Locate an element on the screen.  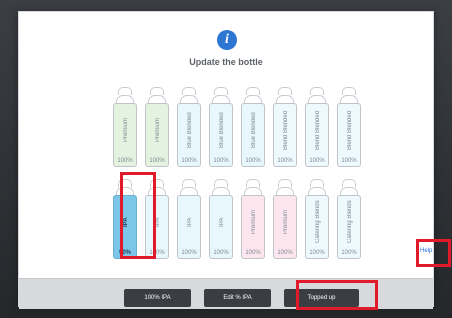
edit-ipa-button: Edit % IPA is located at coordinates (237, 298).